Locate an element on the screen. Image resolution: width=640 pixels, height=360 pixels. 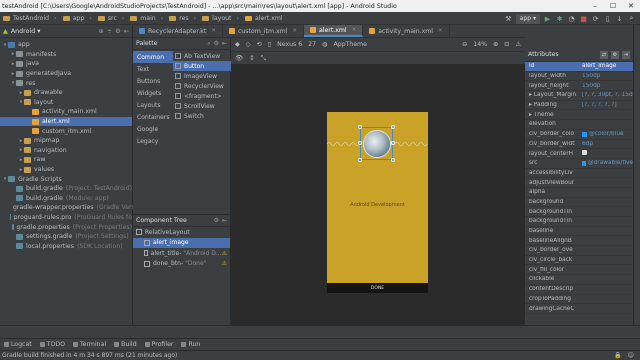
resize-icon: ⤡ is located at coordinates (263, 58).